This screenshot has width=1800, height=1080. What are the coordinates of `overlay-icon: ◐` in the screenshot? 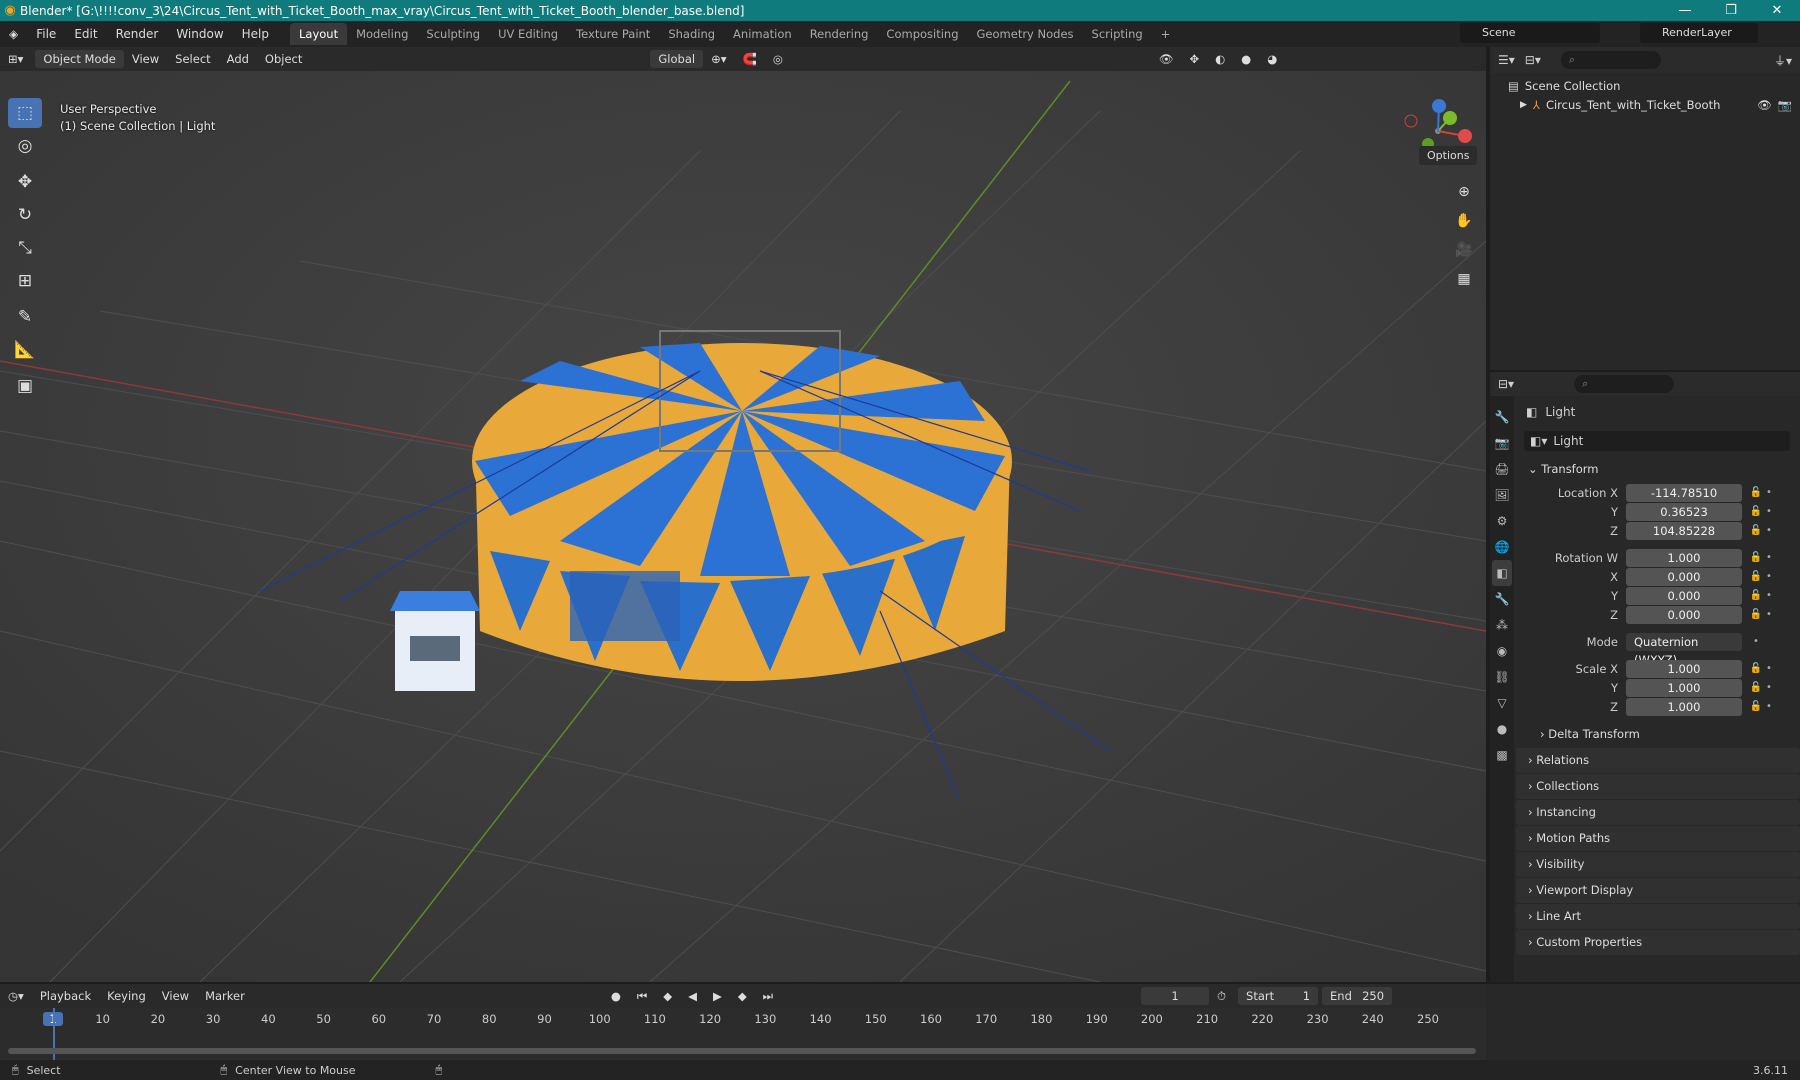 It's located at (1220, 59).